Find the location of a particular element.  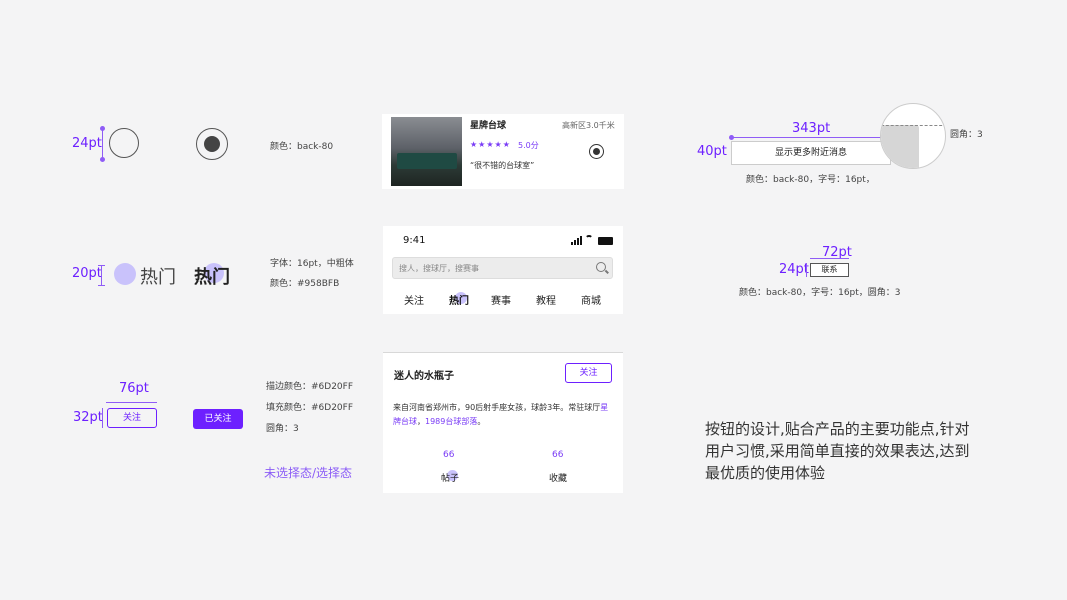

hot-tab-color-note: 颜色：#958BFB is located at coordinates (305, 284).